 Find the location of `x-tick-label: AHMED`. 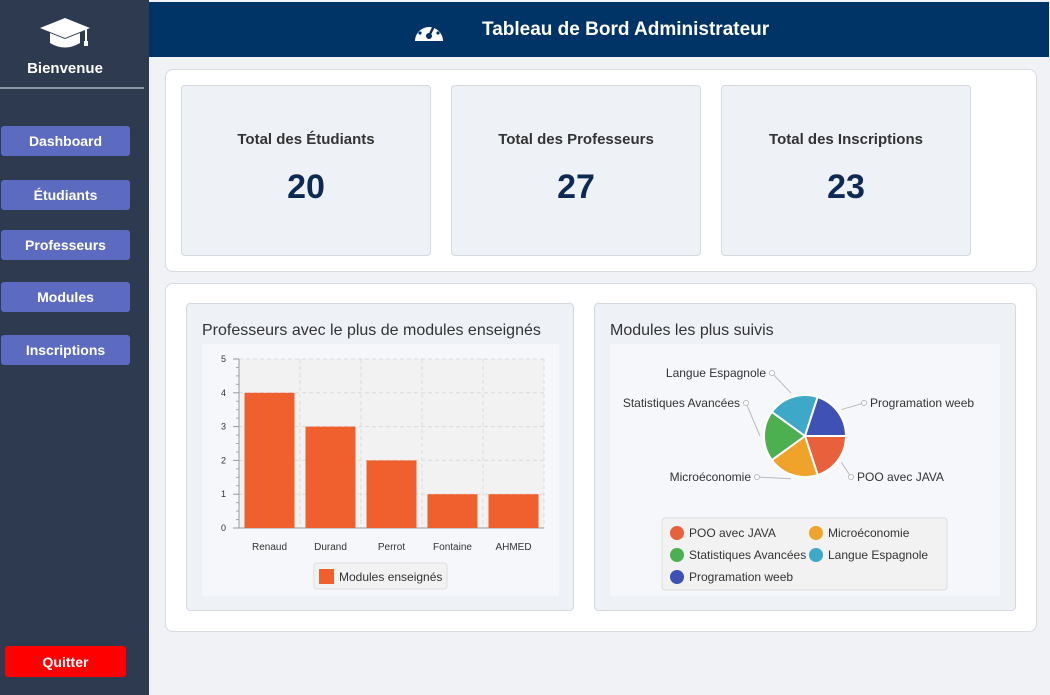

x-tick-label: AHMED is located at coordinates (513, 547).